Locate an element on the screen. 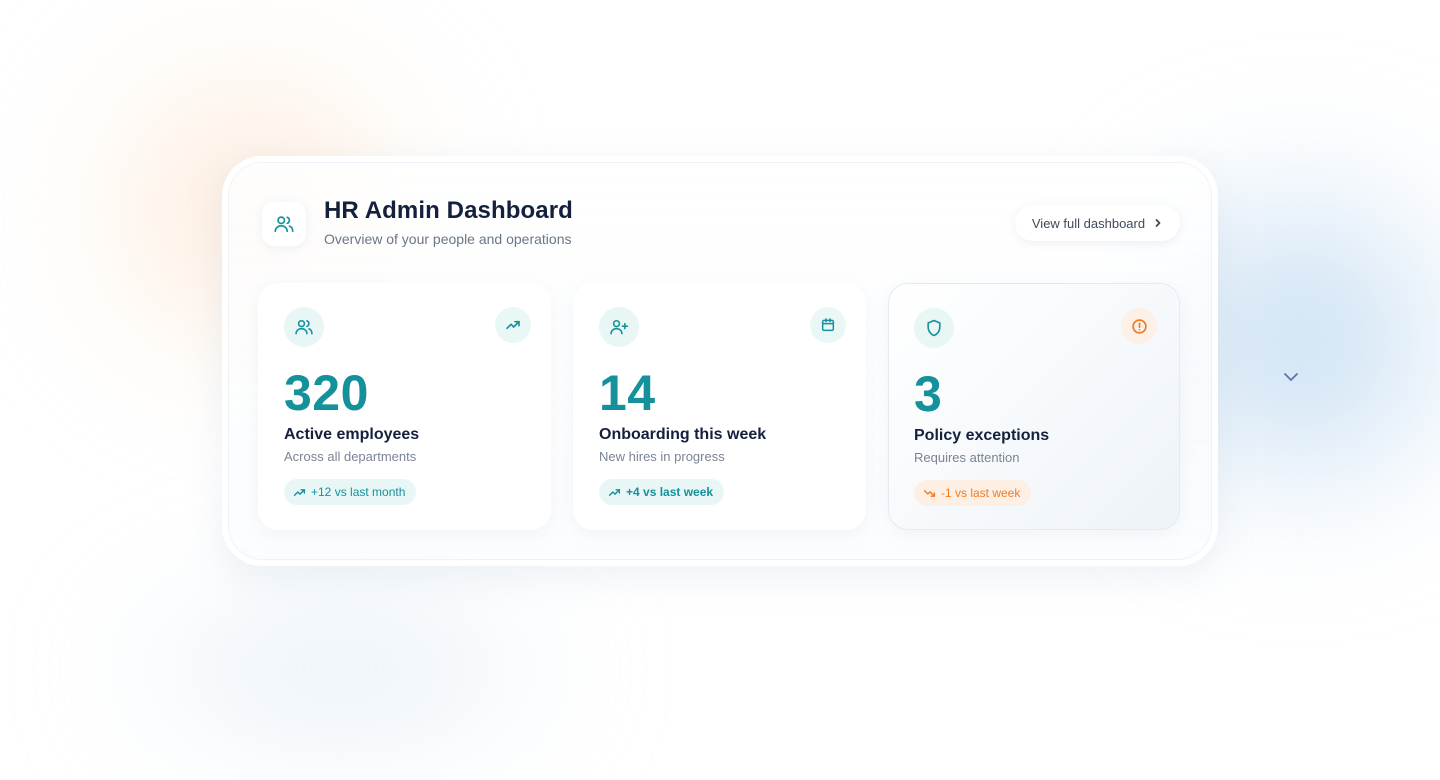 The image size is (1440, 780). user-plus-icon is located at coordinates (619, 327).